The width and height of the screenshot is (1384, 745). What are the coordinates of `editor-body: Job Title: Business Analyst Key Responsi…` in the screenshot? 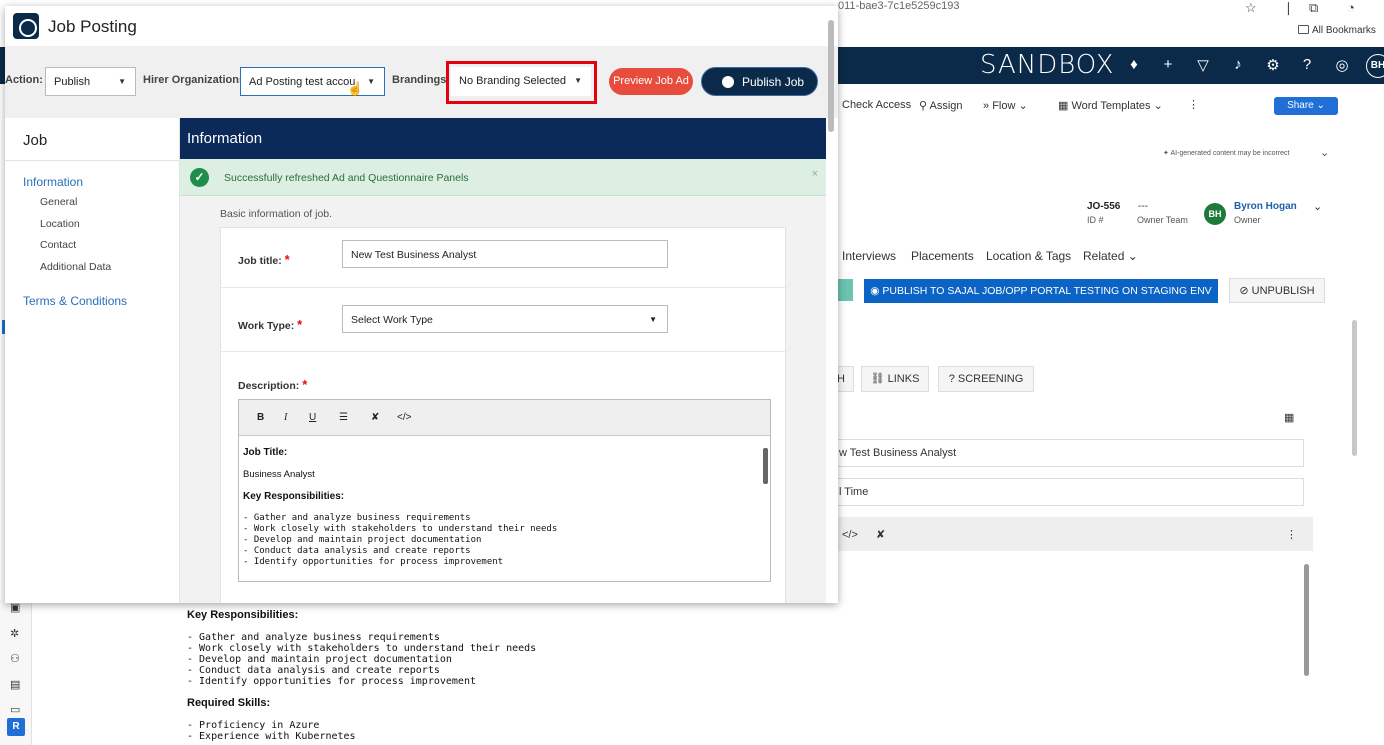 It's located at (500, 507).